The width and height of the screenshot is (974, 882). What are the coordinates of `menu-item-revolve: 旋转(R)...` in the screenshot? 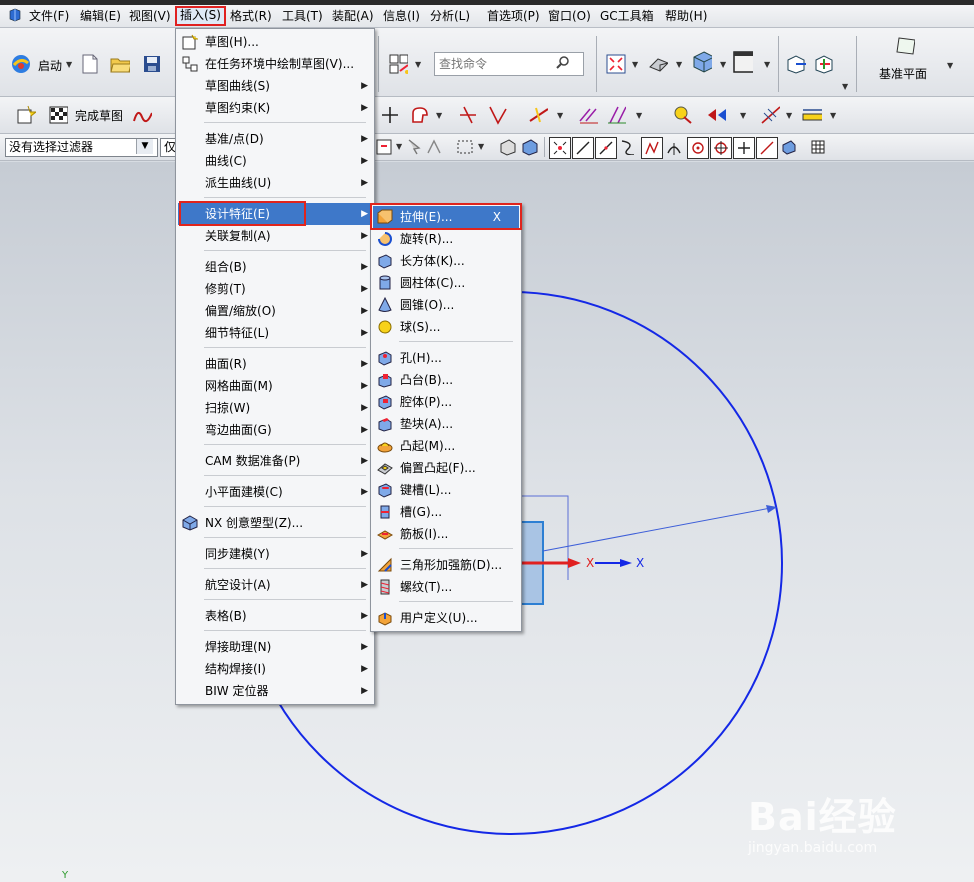 It's located at (446, 239).